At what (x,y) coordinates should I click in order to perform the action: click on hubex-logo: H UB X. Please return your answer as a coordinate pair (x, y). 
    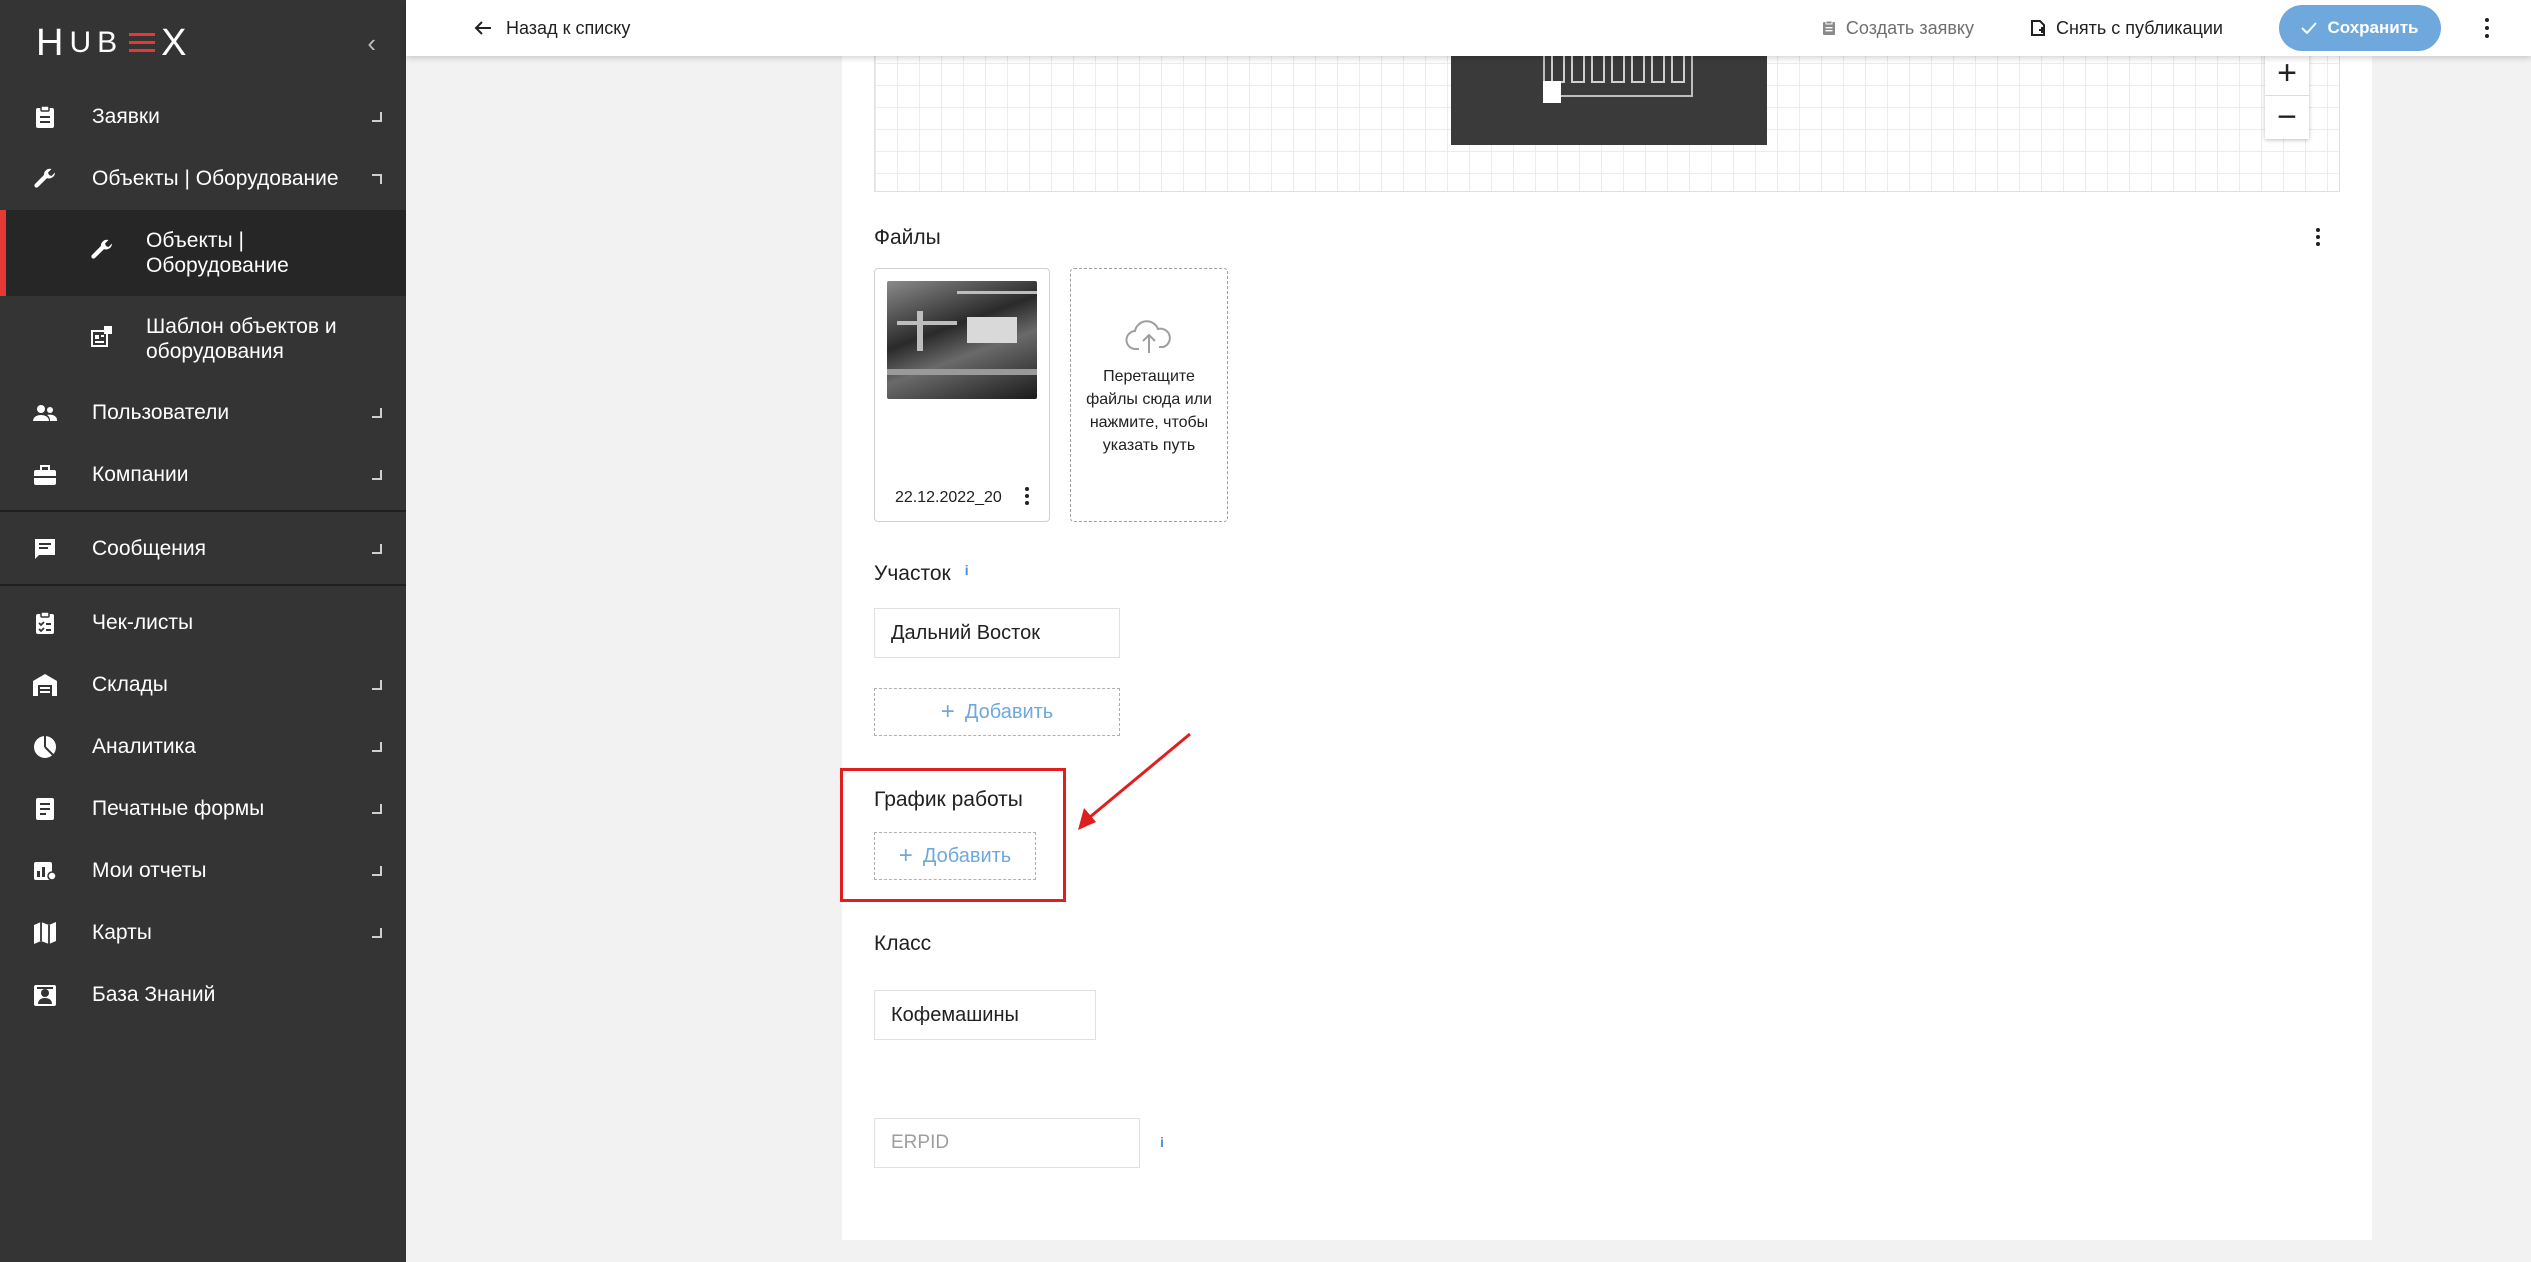
    Looking at the image, I should click on (114, 43).